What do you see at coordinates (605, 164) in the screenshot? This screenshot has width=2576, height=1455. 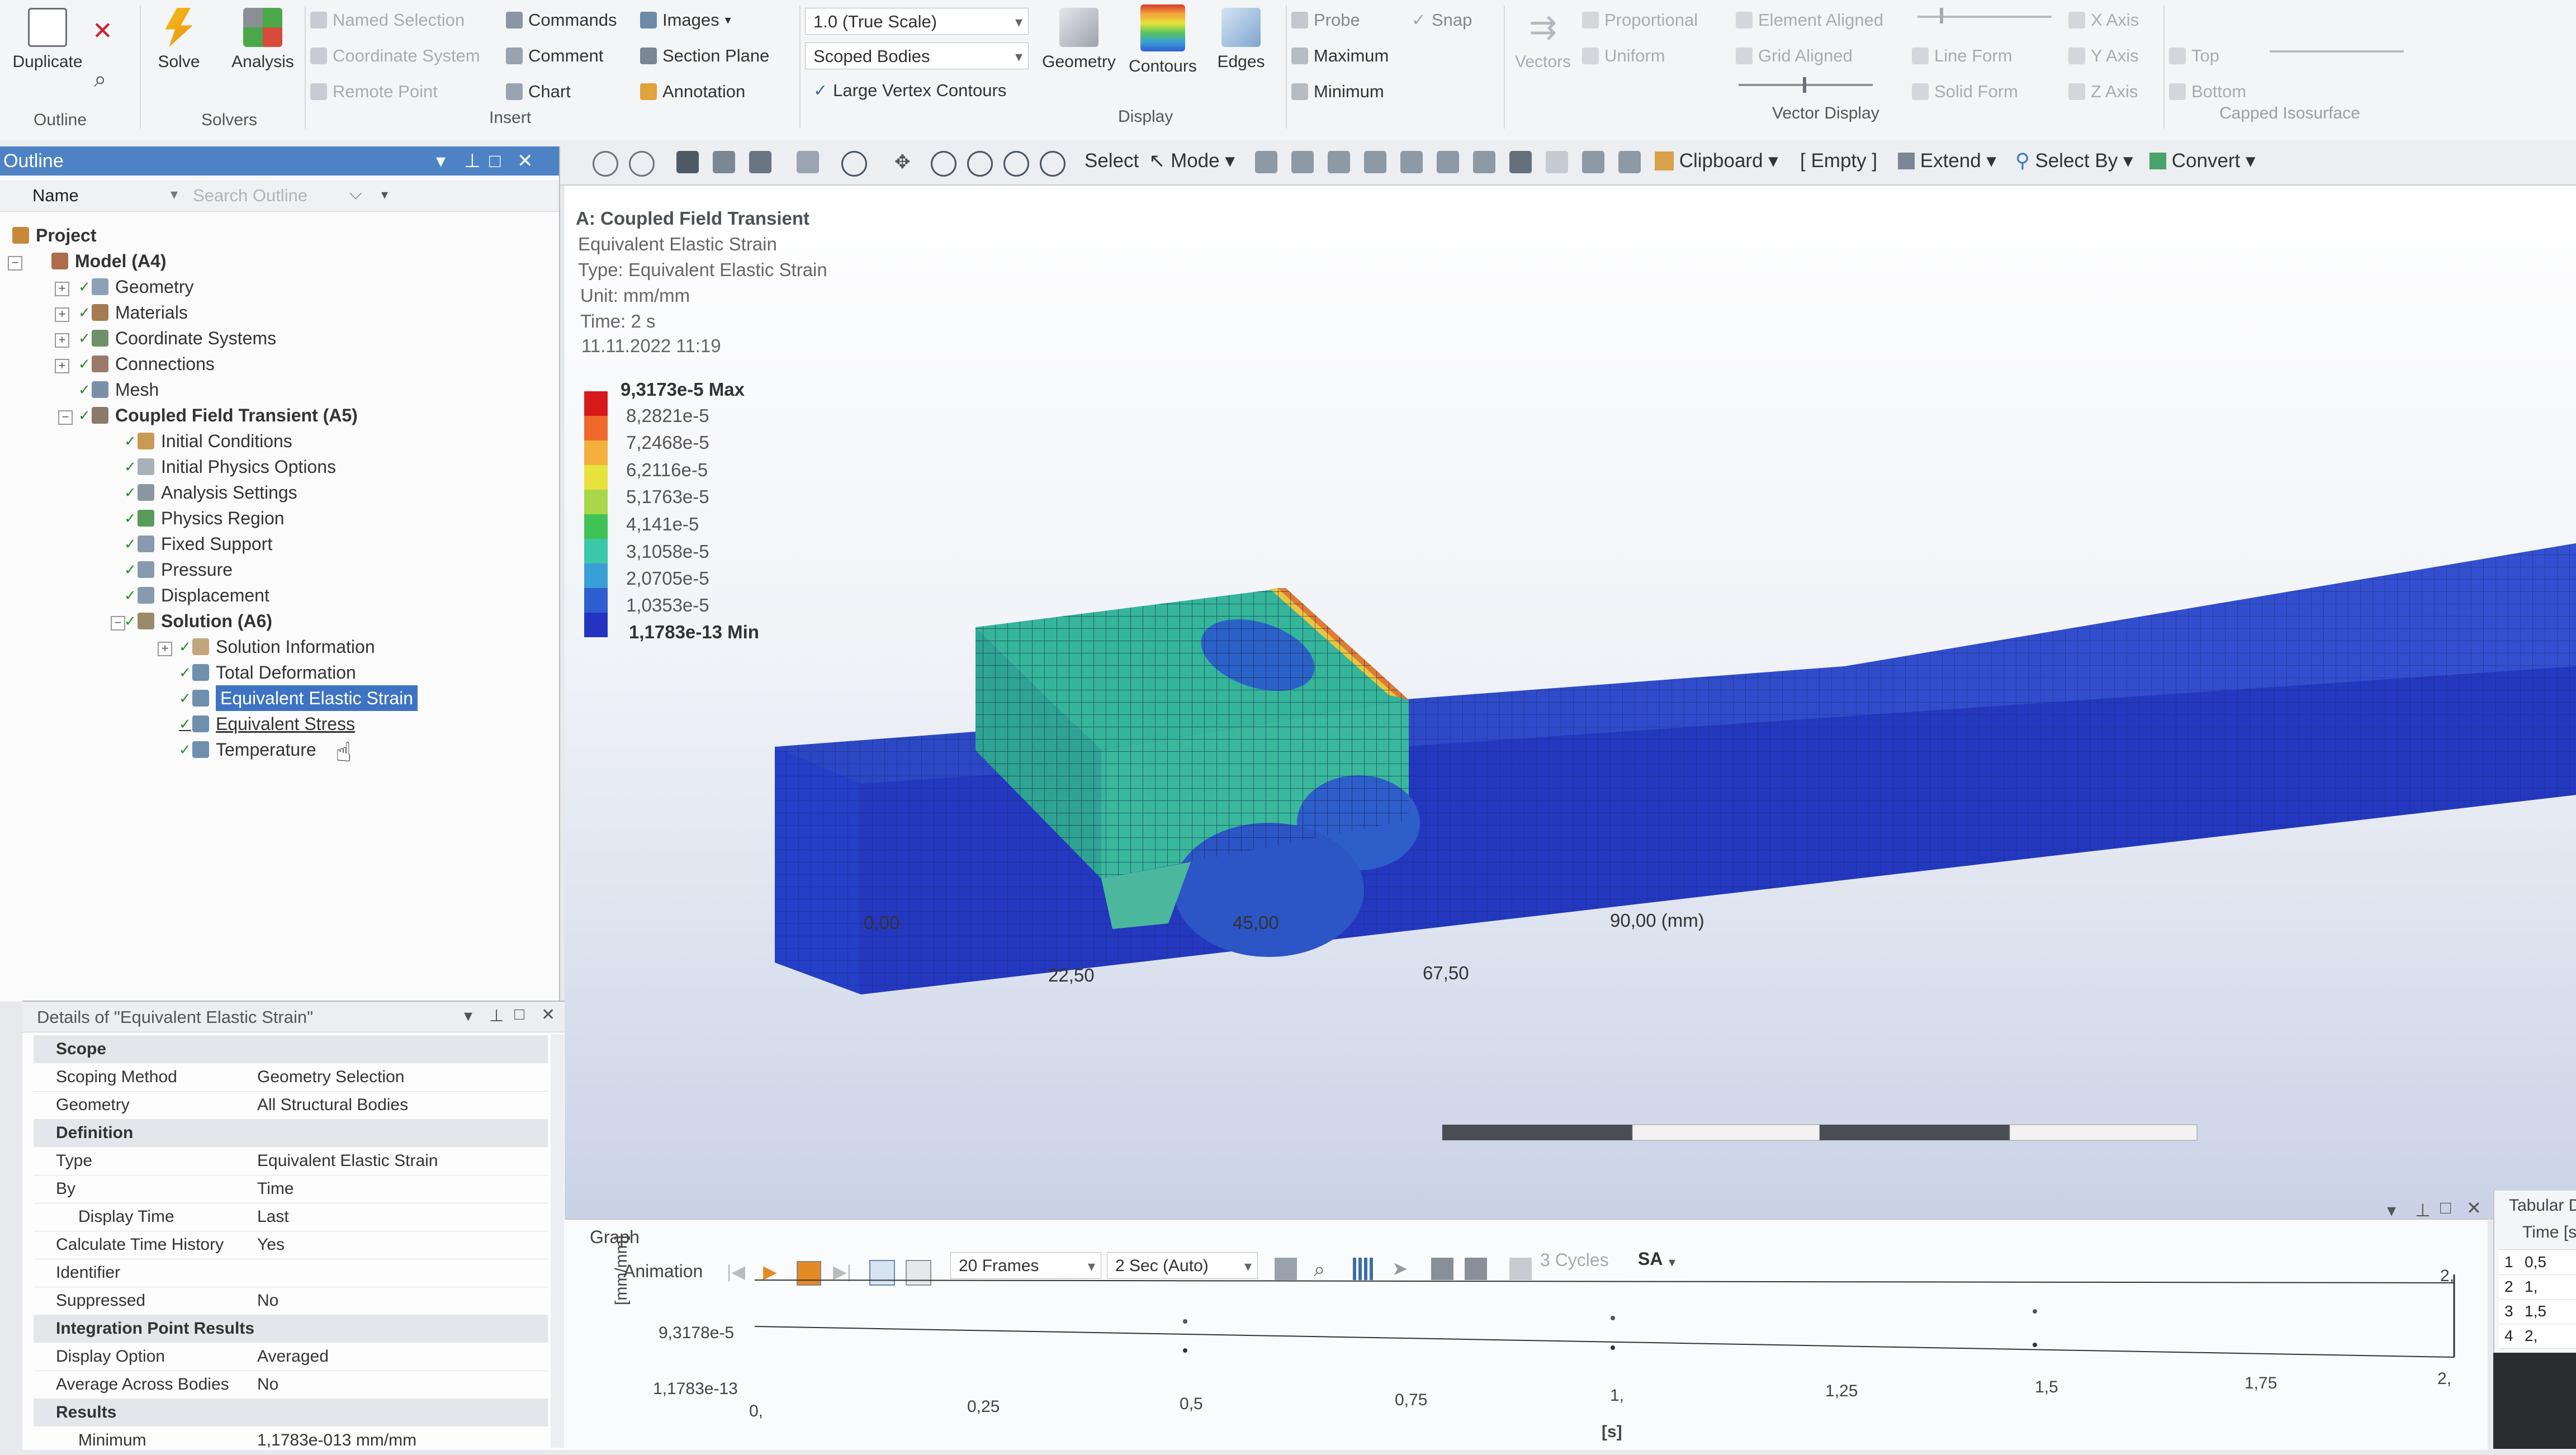 I see `zoom-icon` at bounding box center [605, 164].